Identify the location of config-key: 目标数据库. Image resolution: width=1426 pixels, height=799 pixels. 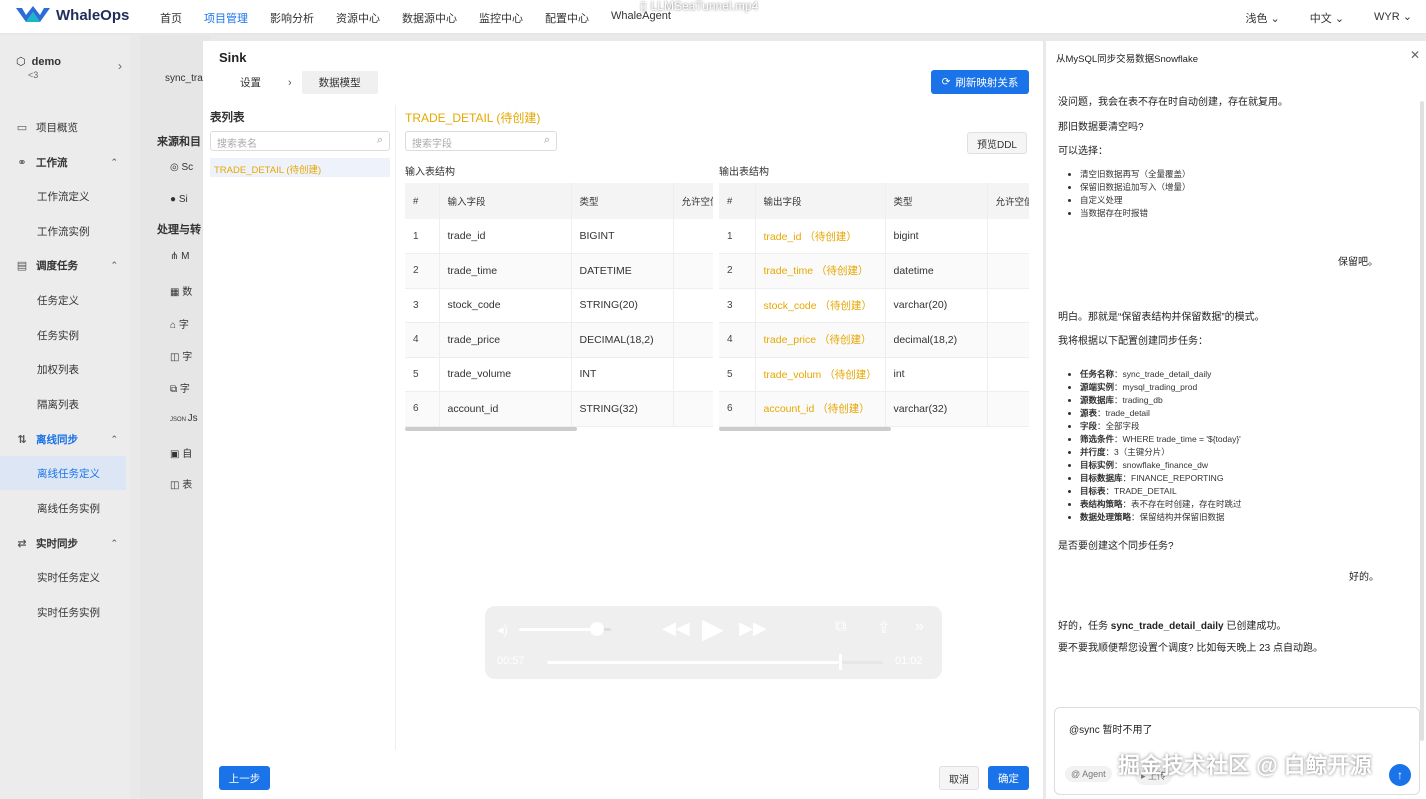
(1101, 478).